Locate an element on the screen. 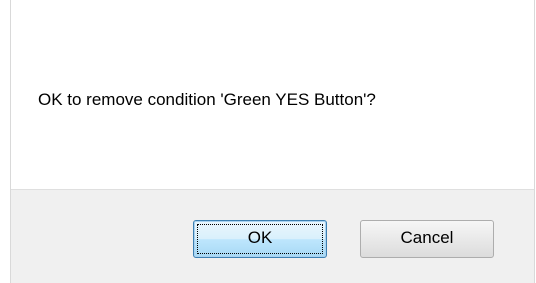 This screenshot has height=283, width=536. ok-button: OK is located at coordinates (260, 239).